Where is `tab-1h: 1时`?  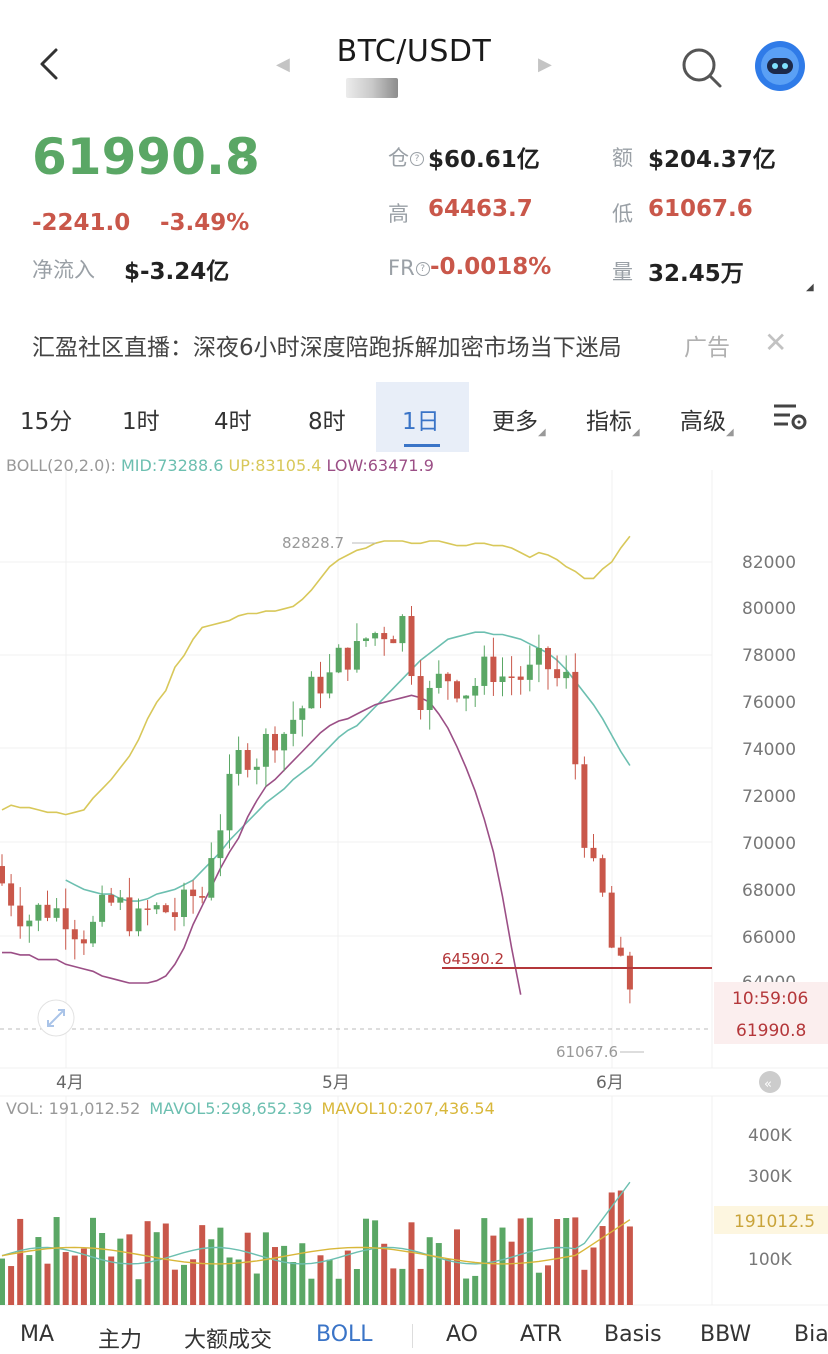 tab-1h: 1时 is located at coordinates (141, 419).